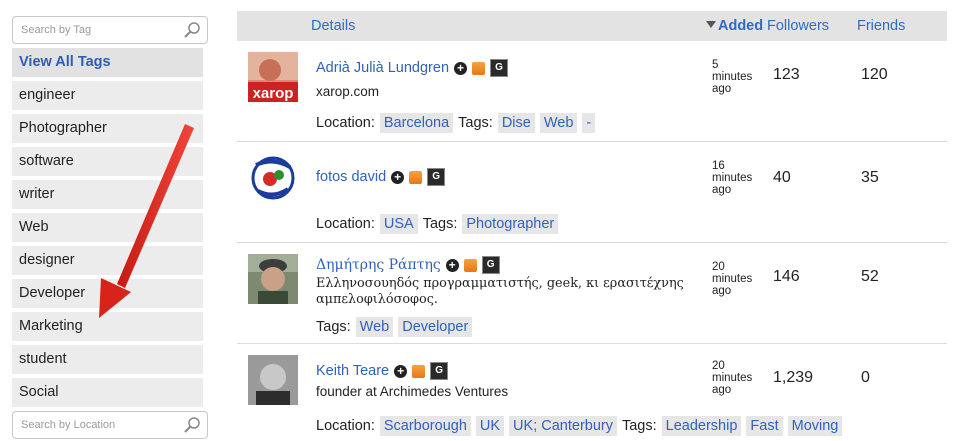 The height and width of the screenshot is (441, 974). What do you see at coordinates (273, 93) in the screenshot?
I see `avatar-text: xarop` at bounding box center [273, 93].